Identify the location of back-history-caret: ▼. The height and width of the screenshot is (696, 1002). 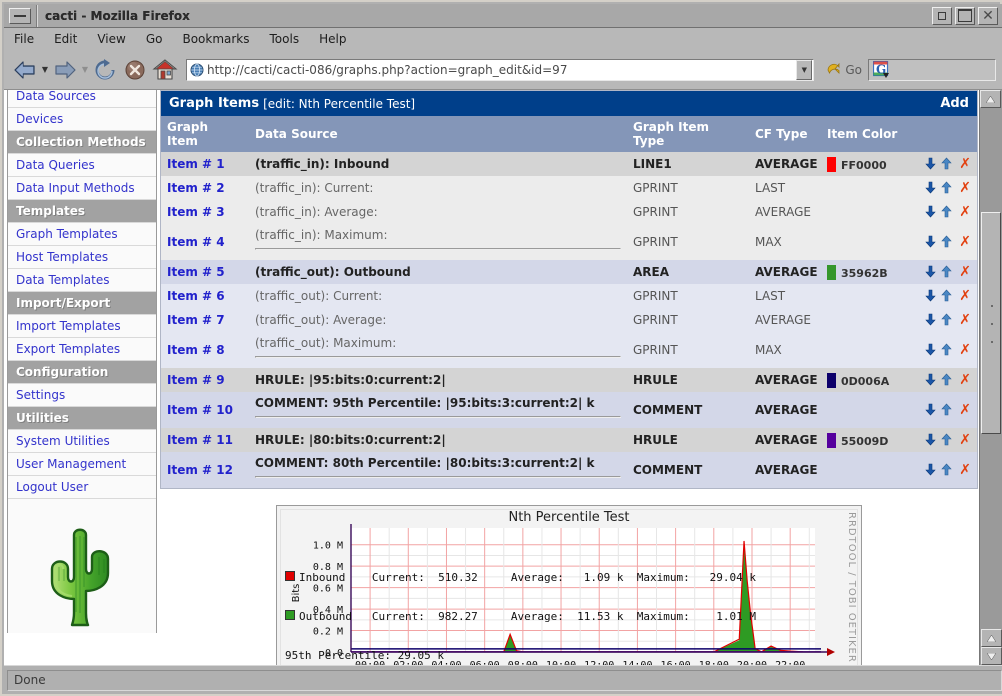
(45, 70).